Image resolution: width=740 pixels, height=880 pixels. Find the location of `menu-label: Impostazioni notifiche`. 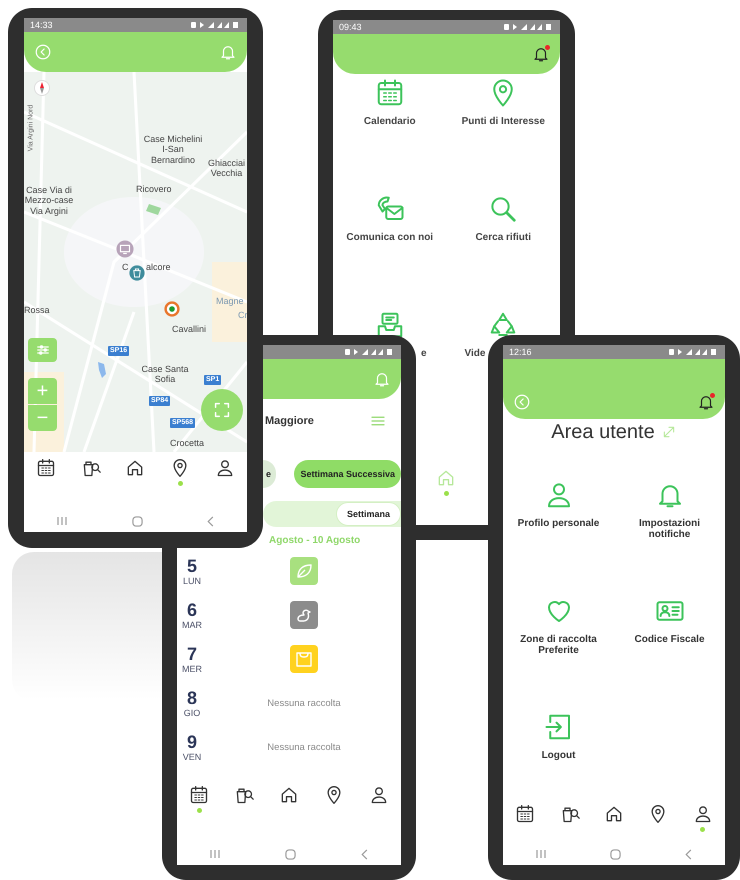

menu-label: Impostazioni notifiche is located at coordinates (669, 529).